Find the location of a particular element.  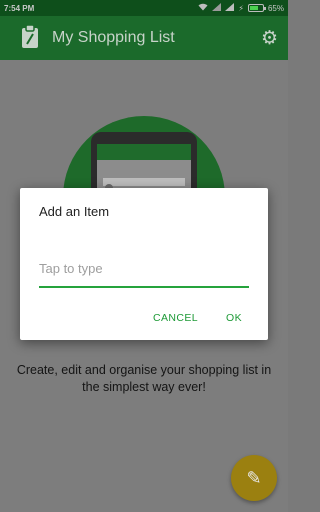

battery-level is located at coordinates (253, 8).